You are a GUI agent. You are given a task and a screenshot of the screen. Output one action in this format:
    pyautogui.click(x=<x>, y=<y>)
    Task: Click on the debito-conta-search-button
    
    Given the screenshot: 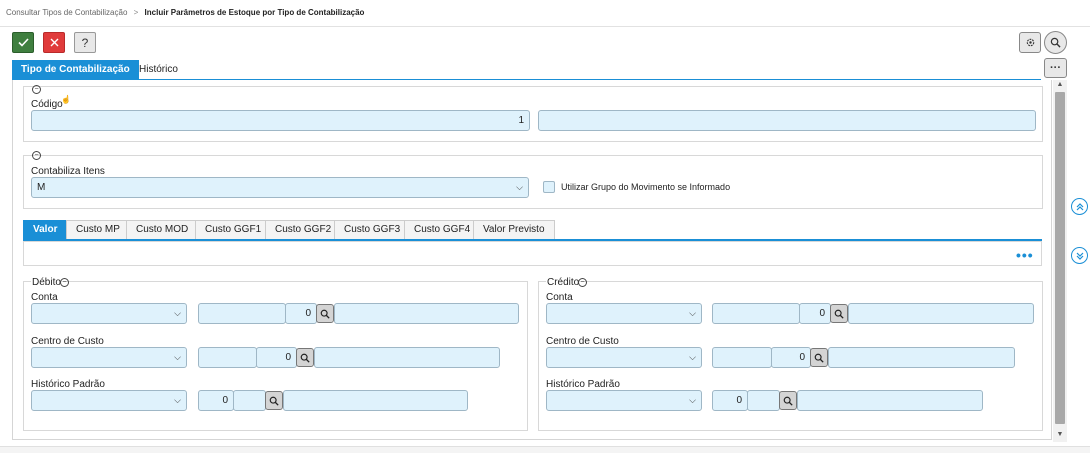 What is the action you would take?
    pyautogui.click(x=325, y=313)
    